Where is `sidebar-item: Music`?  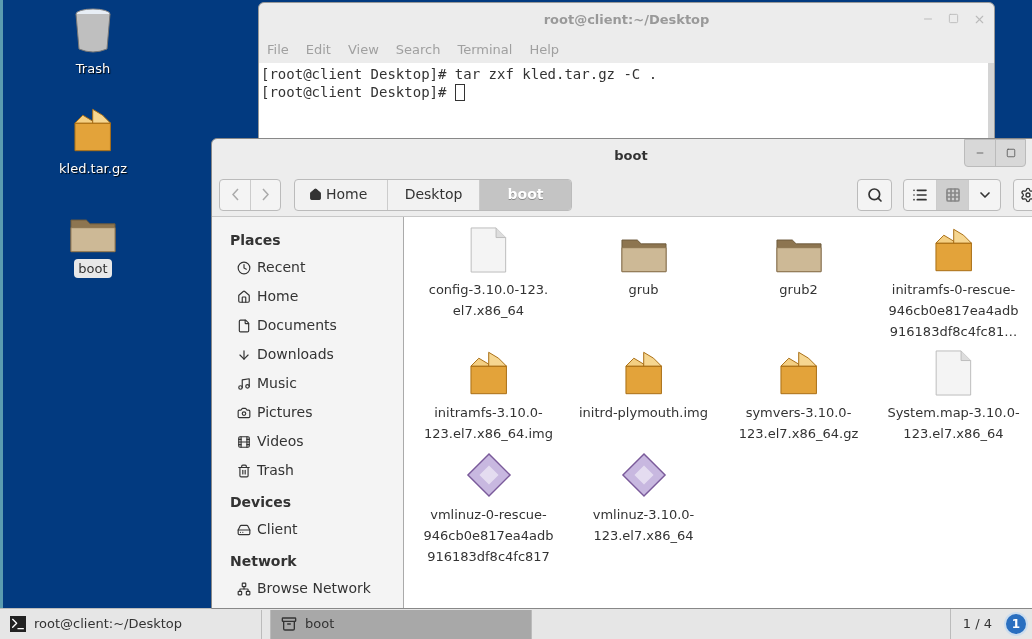 sidebar-item: Music is located at coordinates (316, 383).